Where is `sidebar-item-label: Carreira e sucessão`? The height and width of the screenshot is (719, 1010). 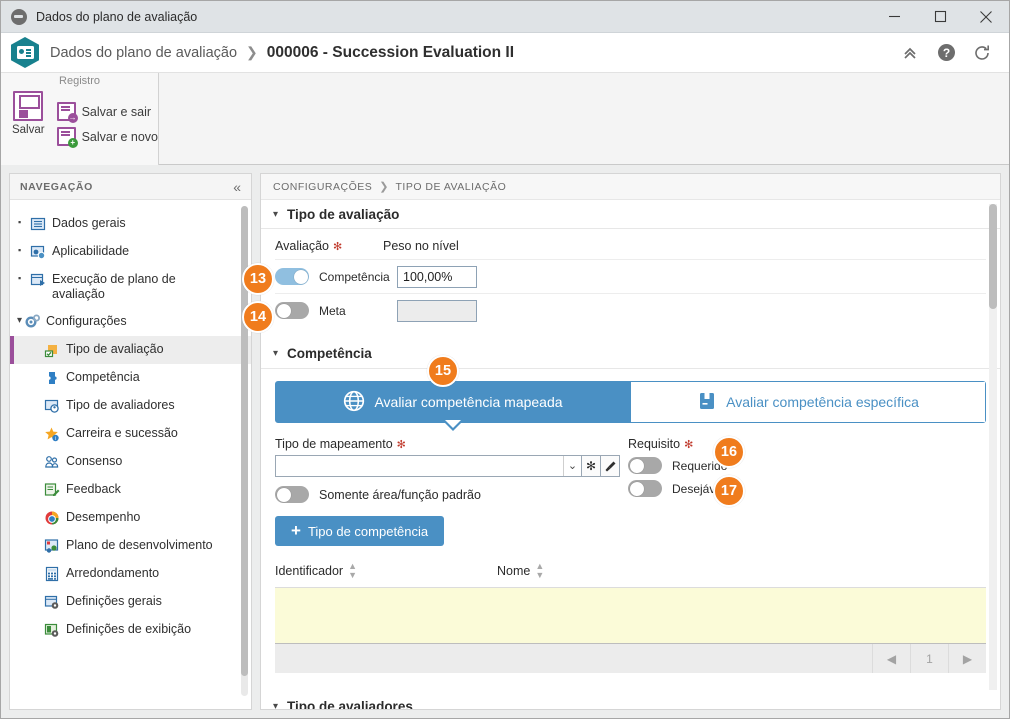 sidebar-item-label: Carreira e sucessão is located at coordinates (122, 433).